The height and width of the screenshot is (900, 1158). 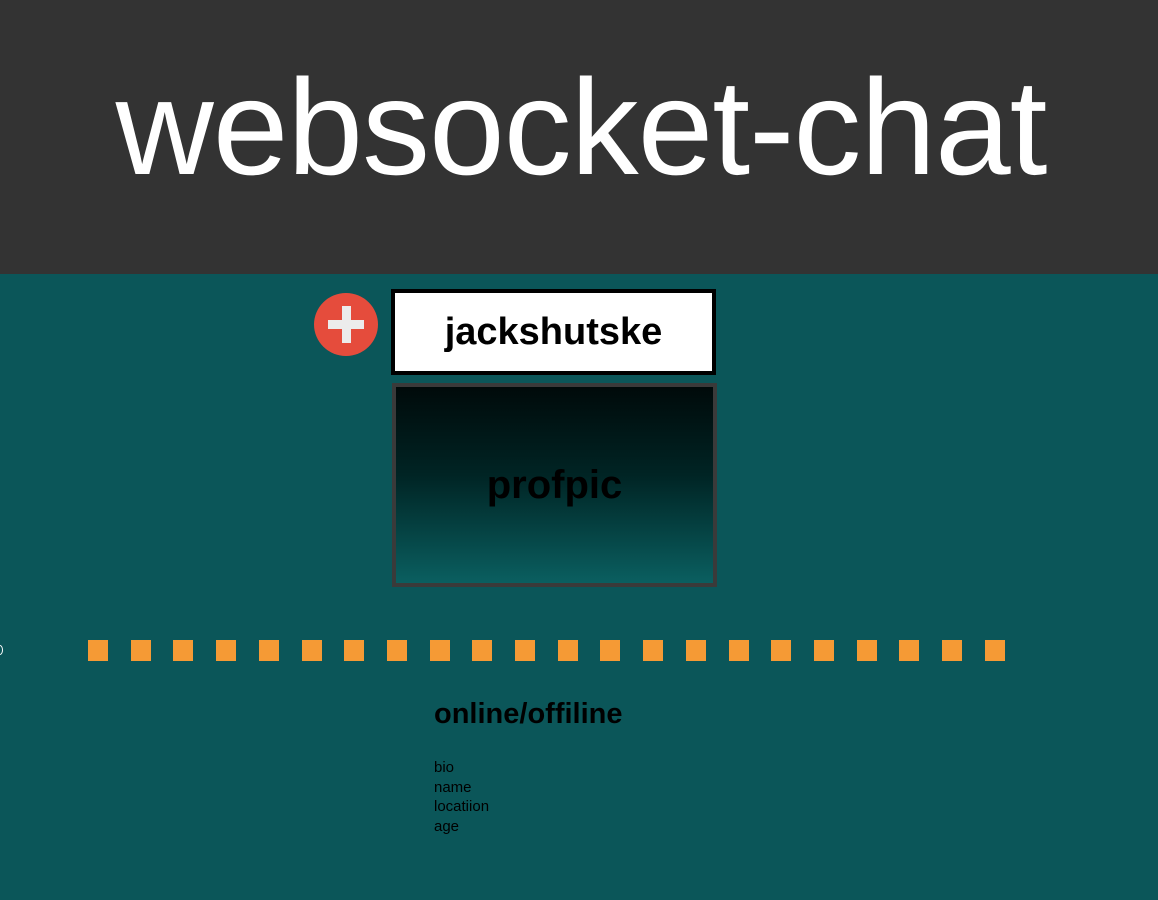 I want to click on dotted-separator, so click(x=548, y=650).